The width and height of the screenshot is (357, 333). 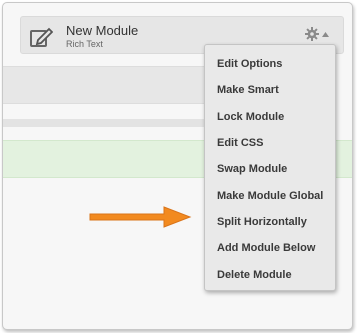 I want to click on menu-item-lock-module: Lock Module, so click(x=274, y=117).